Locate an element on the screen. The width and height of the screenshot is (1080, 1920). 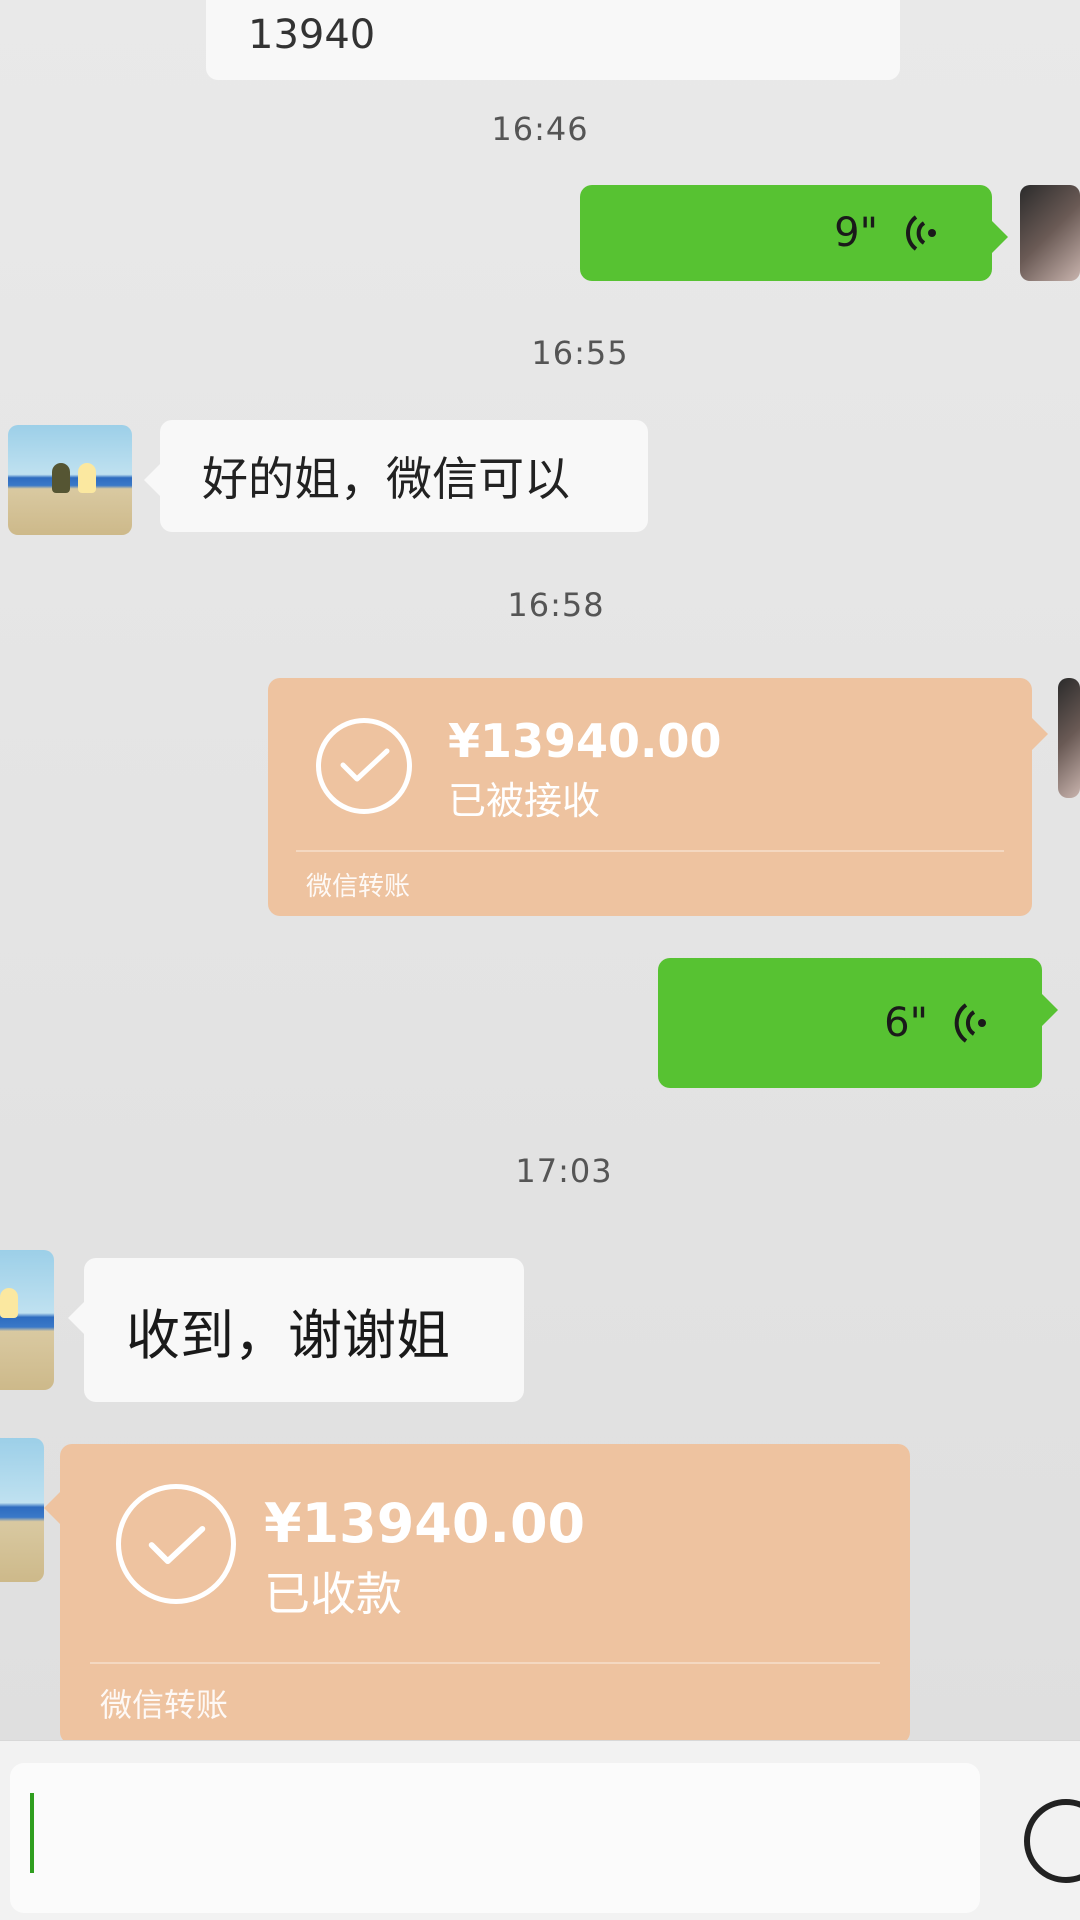
timestamp: 16:46 is located at coordinates (540, 129).